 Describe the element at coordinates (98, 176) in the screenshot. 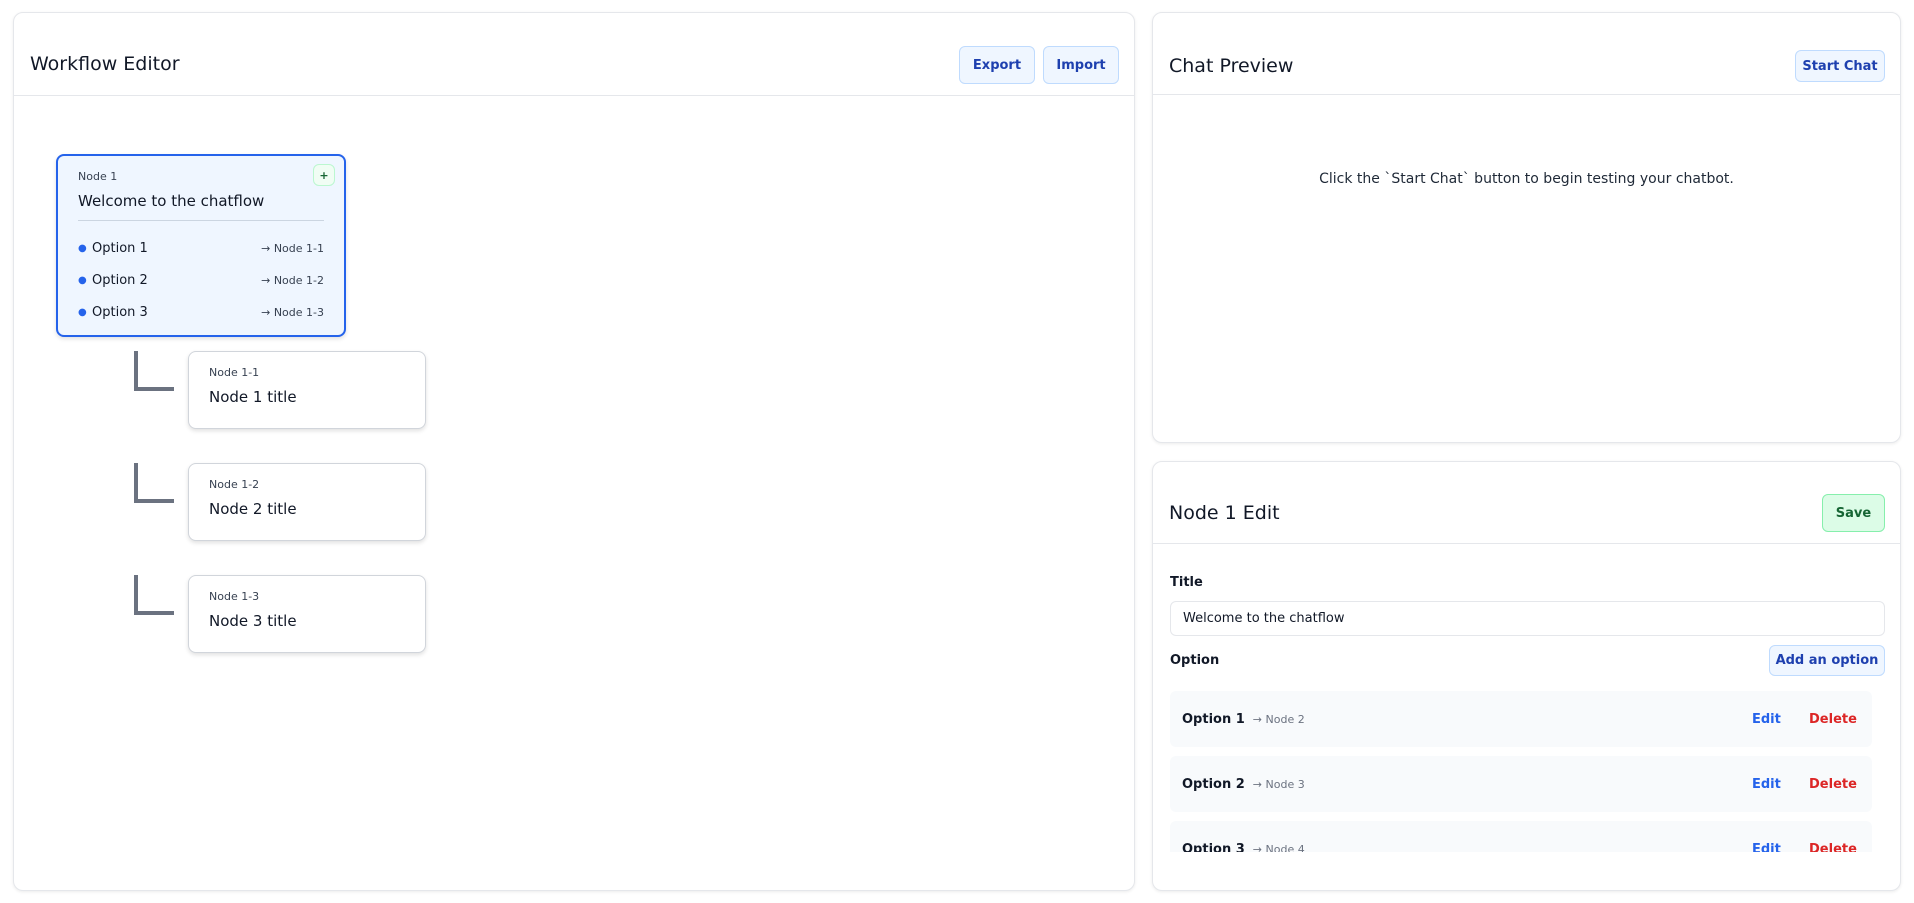

I see `node-id: Node 1` at that location.